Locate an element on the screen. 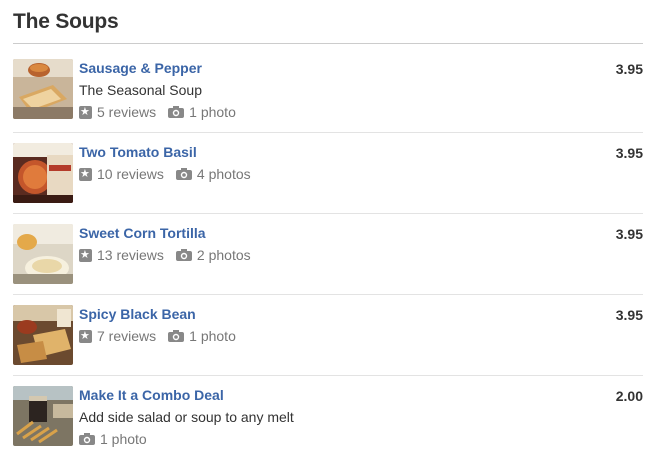  menu-item: Spicy Black Bean 3.95 7 reviews 1 photo is located at coordinates (328, 340).